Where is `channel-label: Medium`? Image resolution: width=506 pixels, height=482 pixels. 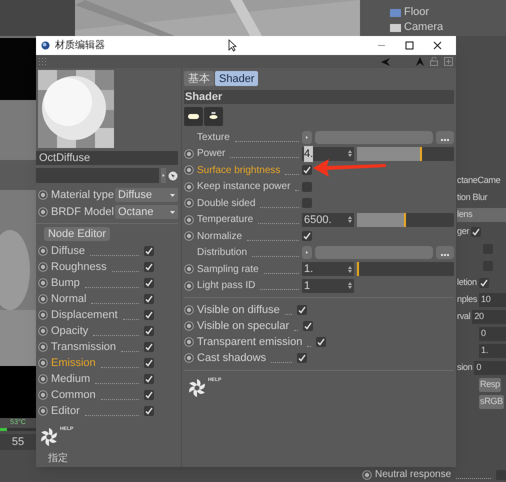 channel-label: Medium is located at coordinates (70, 379).